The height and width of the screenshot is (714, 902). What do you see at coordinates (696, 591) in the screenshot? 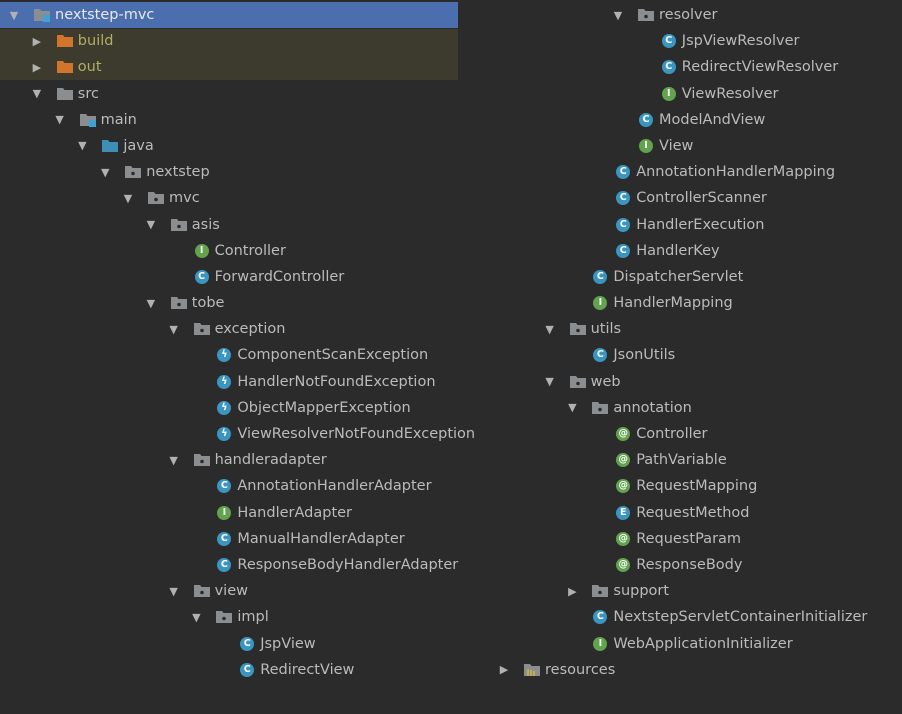
I see `tree-node-support: ▶ support` at bounding box center [696, 591].